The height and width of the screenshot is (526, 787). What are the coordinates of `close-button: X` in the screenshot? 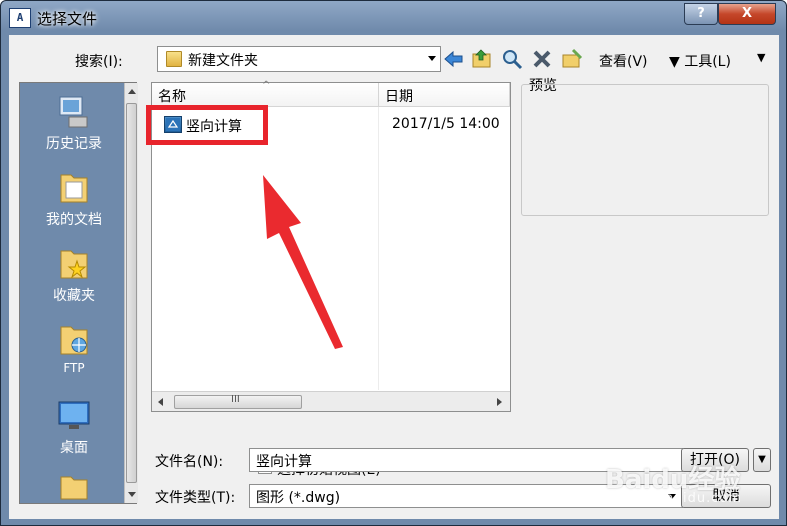 It's located at (747, 14).